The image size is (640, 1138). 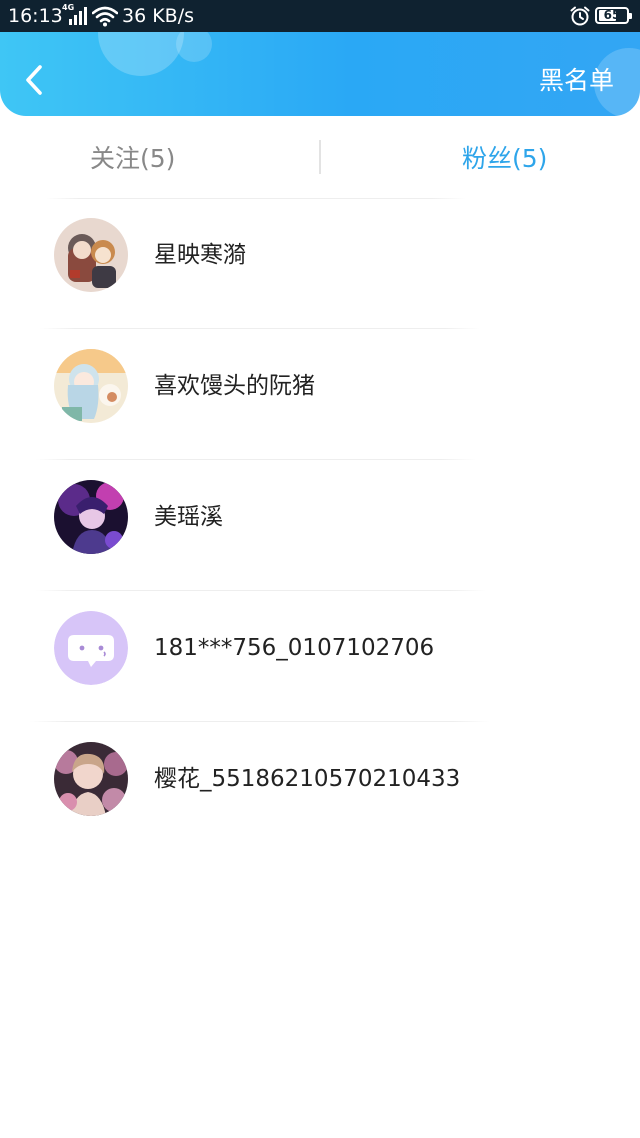 I want to click on list-item: 181***756_0107102706, so click(x=320, y=656).